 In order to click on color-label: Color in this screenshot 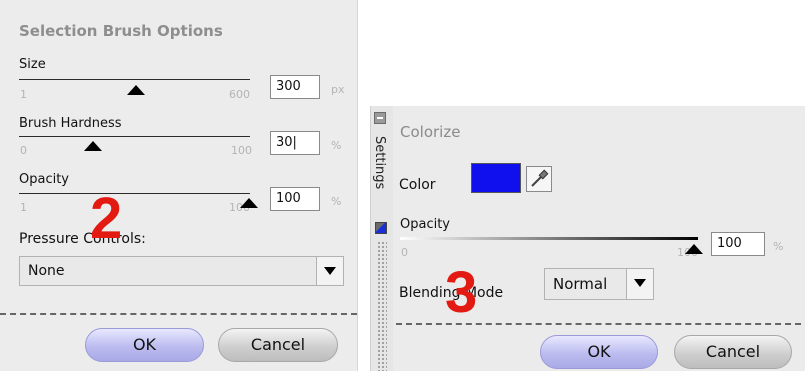, I will do `click(417, 185)`.